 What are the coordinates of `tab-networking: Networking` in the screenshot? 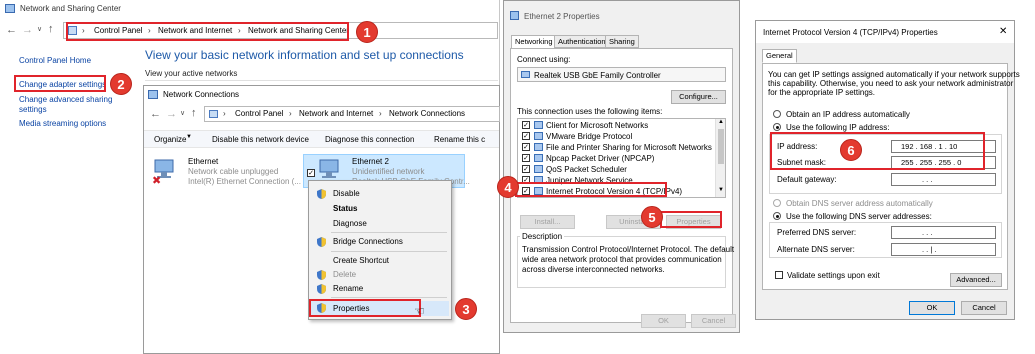 It's located at (534, 42).